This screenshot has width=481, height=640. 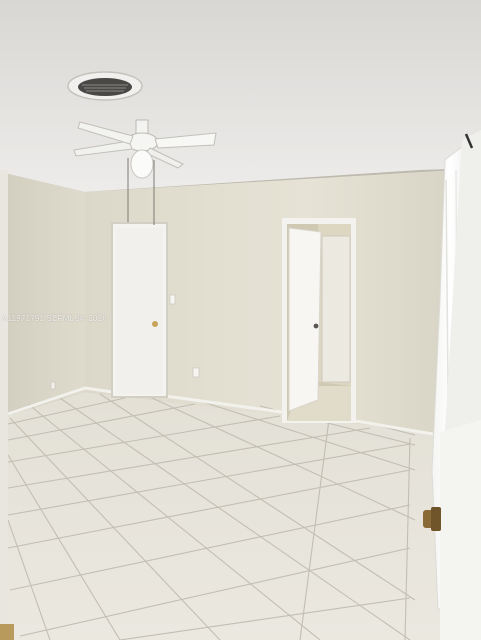 I want to click on closet-door, so click(x=139, y=310).